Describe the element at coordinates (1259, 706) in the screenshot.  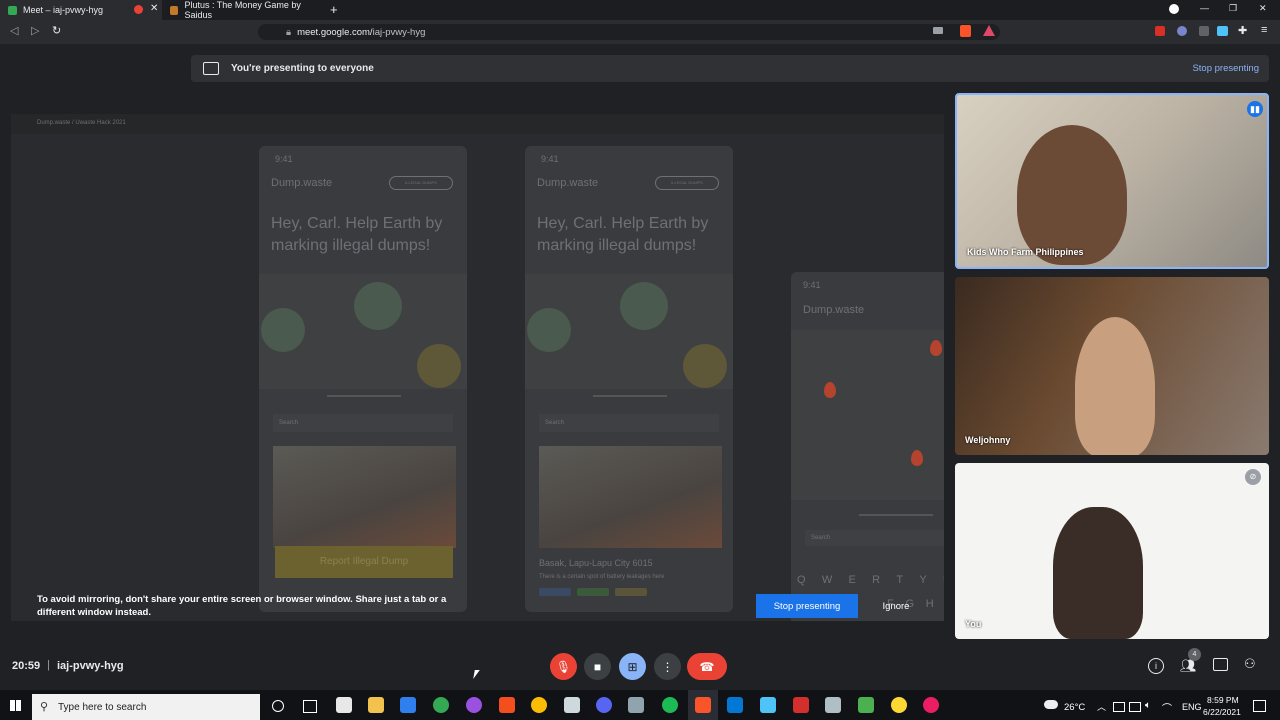
I see `notifications-icon` at that location.